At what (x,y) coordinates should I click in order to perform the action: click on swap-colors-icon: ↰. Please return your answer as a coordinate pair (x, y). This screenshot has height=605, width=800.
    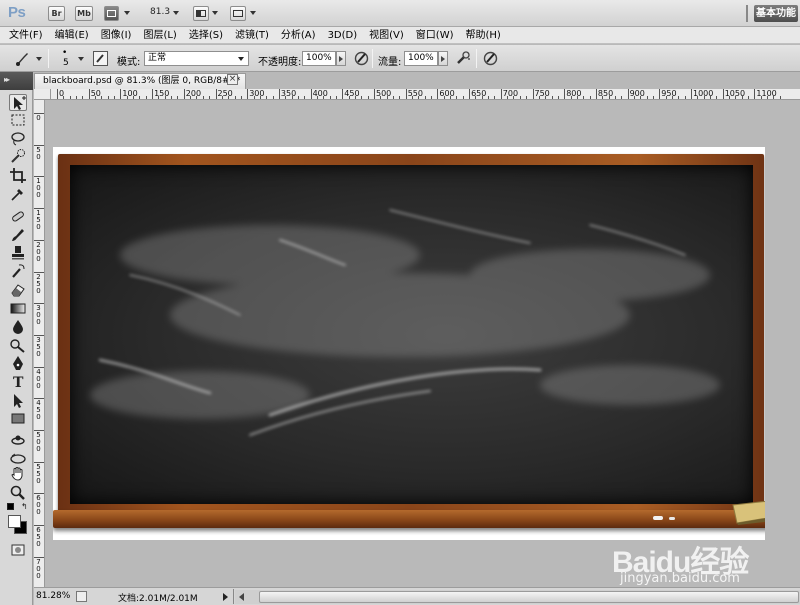
    Looking at the image, I should click on (24, 506).